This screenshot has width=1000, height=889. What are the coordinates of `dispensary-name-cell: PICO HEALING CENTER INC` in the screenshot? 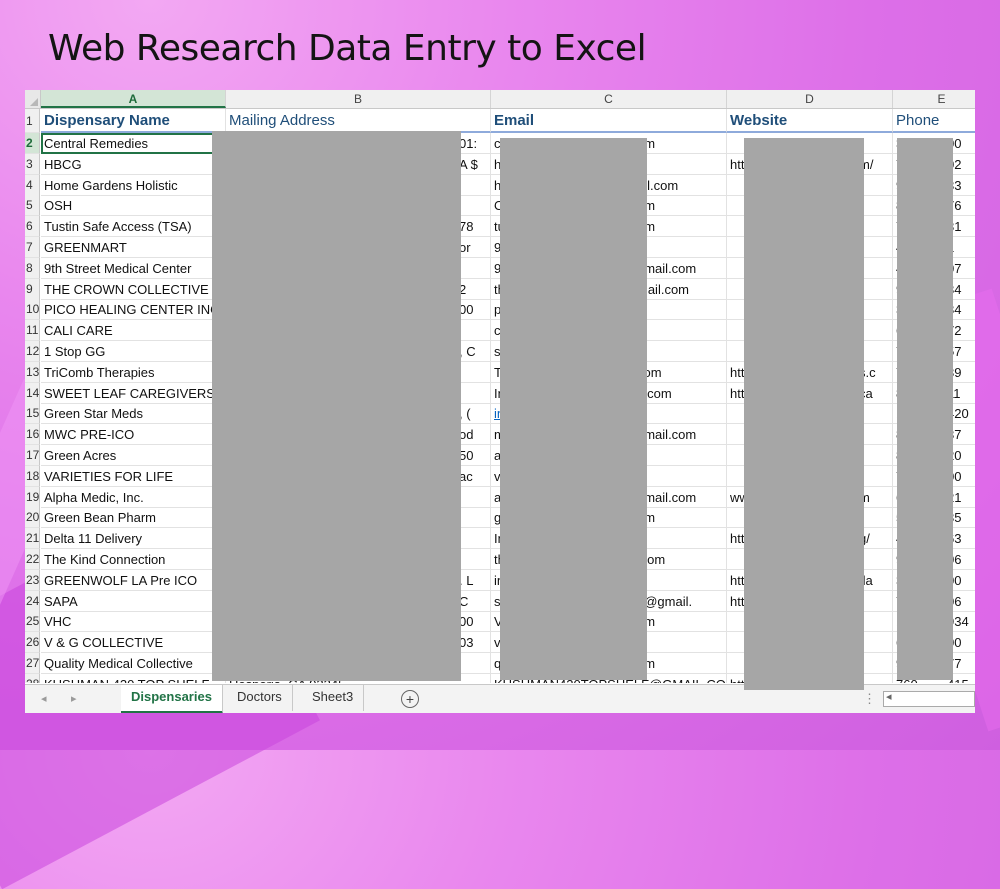 It's located at (133, 310).